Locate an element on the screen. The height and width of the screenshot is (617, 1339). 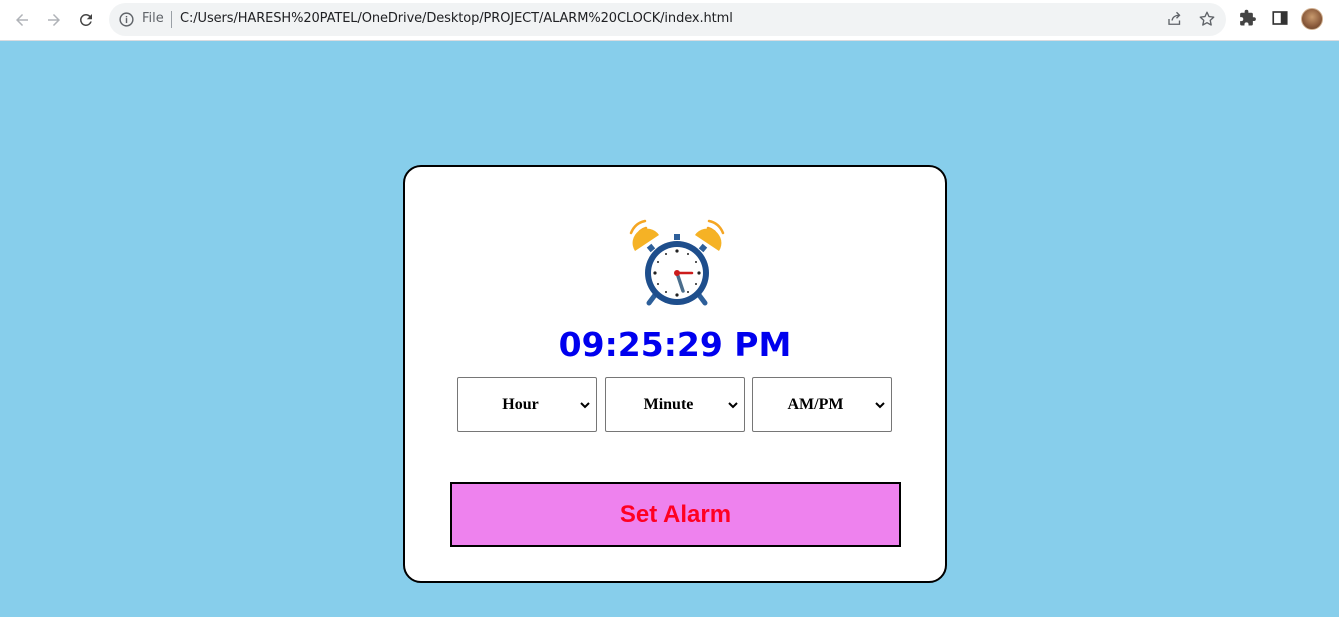
side-panel-icon is located at coordinates (1280, 18).